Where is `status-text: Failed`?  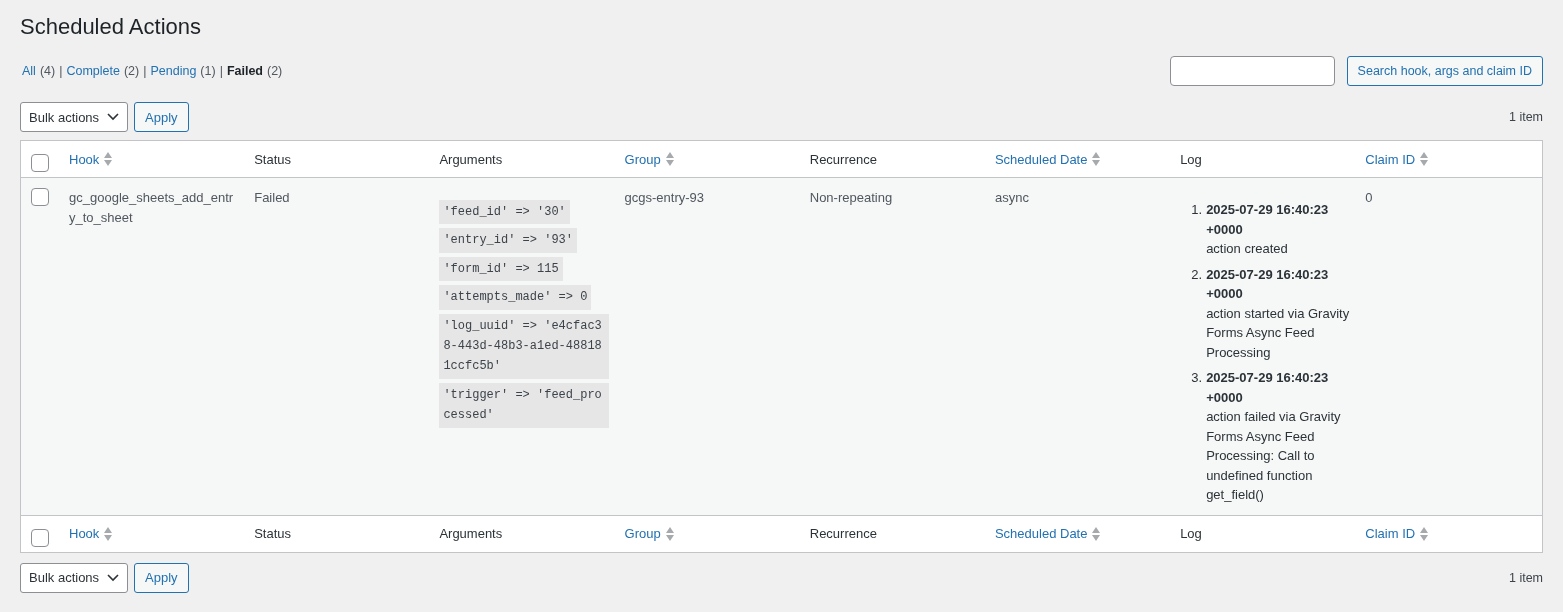 status-text: Failed is located at coordinates (272, 197).